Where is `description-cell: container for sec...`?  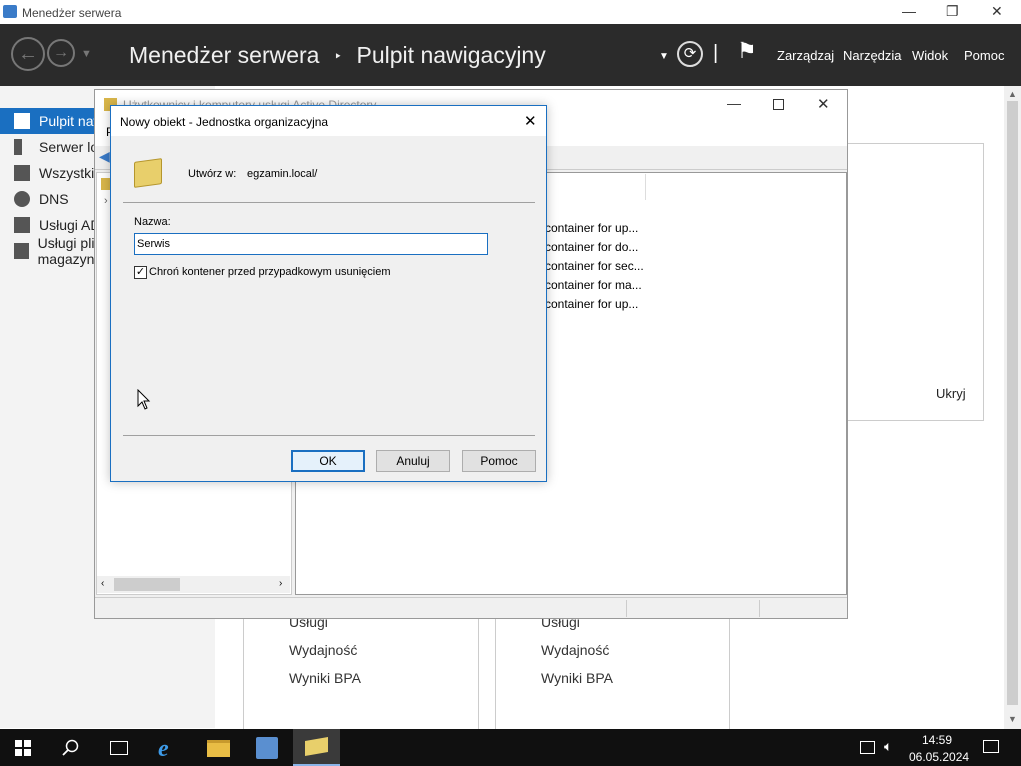
description-cell: container for sec... is located at coordinates (594, 266).